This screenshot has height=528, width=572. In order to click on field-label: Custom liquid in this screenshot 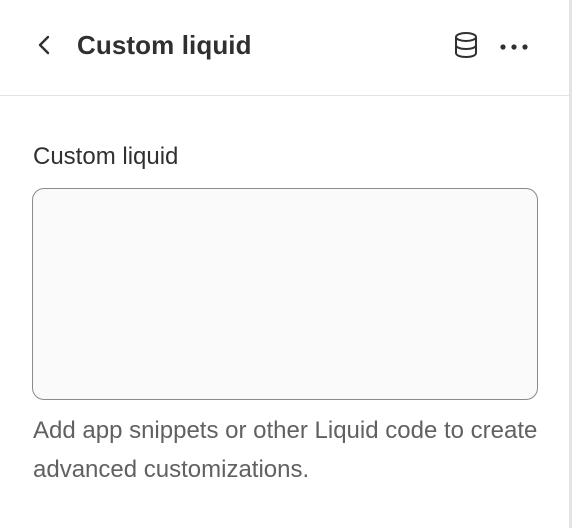, I will do `click(106, 156)`.